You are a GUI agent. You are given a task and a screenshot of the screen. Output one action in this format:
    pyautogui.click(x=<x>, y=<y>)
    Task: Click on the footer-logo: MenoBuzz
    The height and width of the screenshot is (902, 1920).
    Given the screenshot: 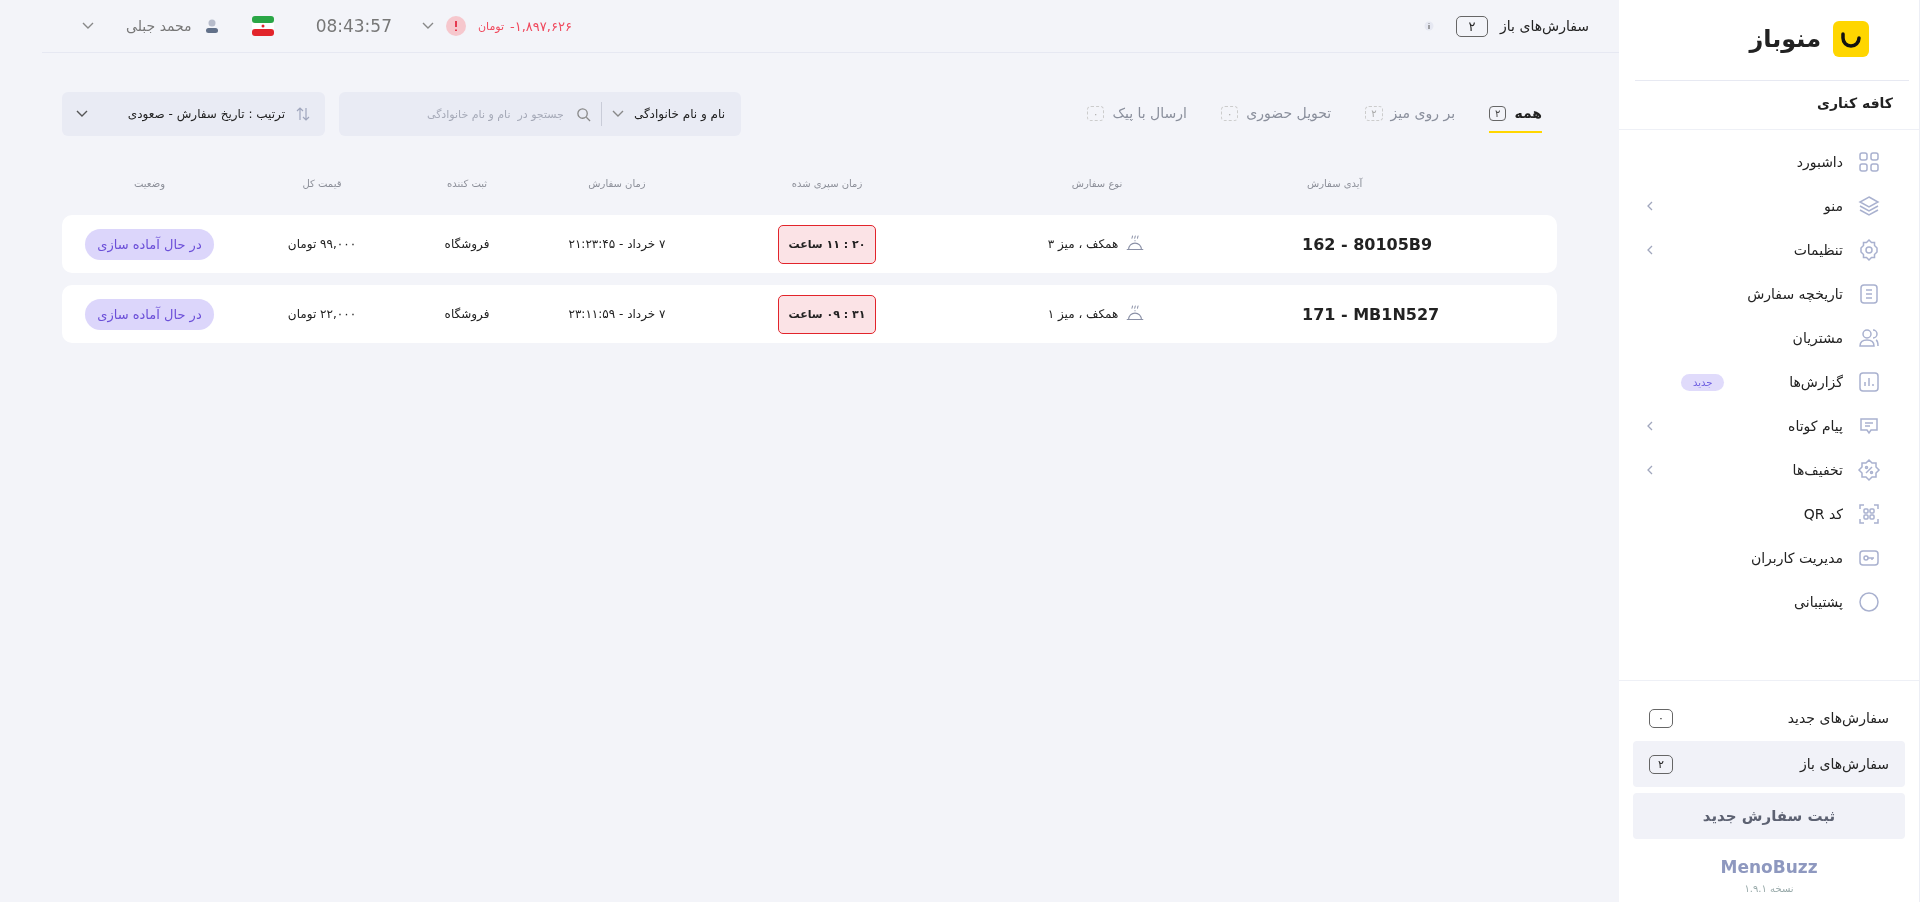 What is the action you would take?
    pyautogui.click(x=1769, y=867)
    